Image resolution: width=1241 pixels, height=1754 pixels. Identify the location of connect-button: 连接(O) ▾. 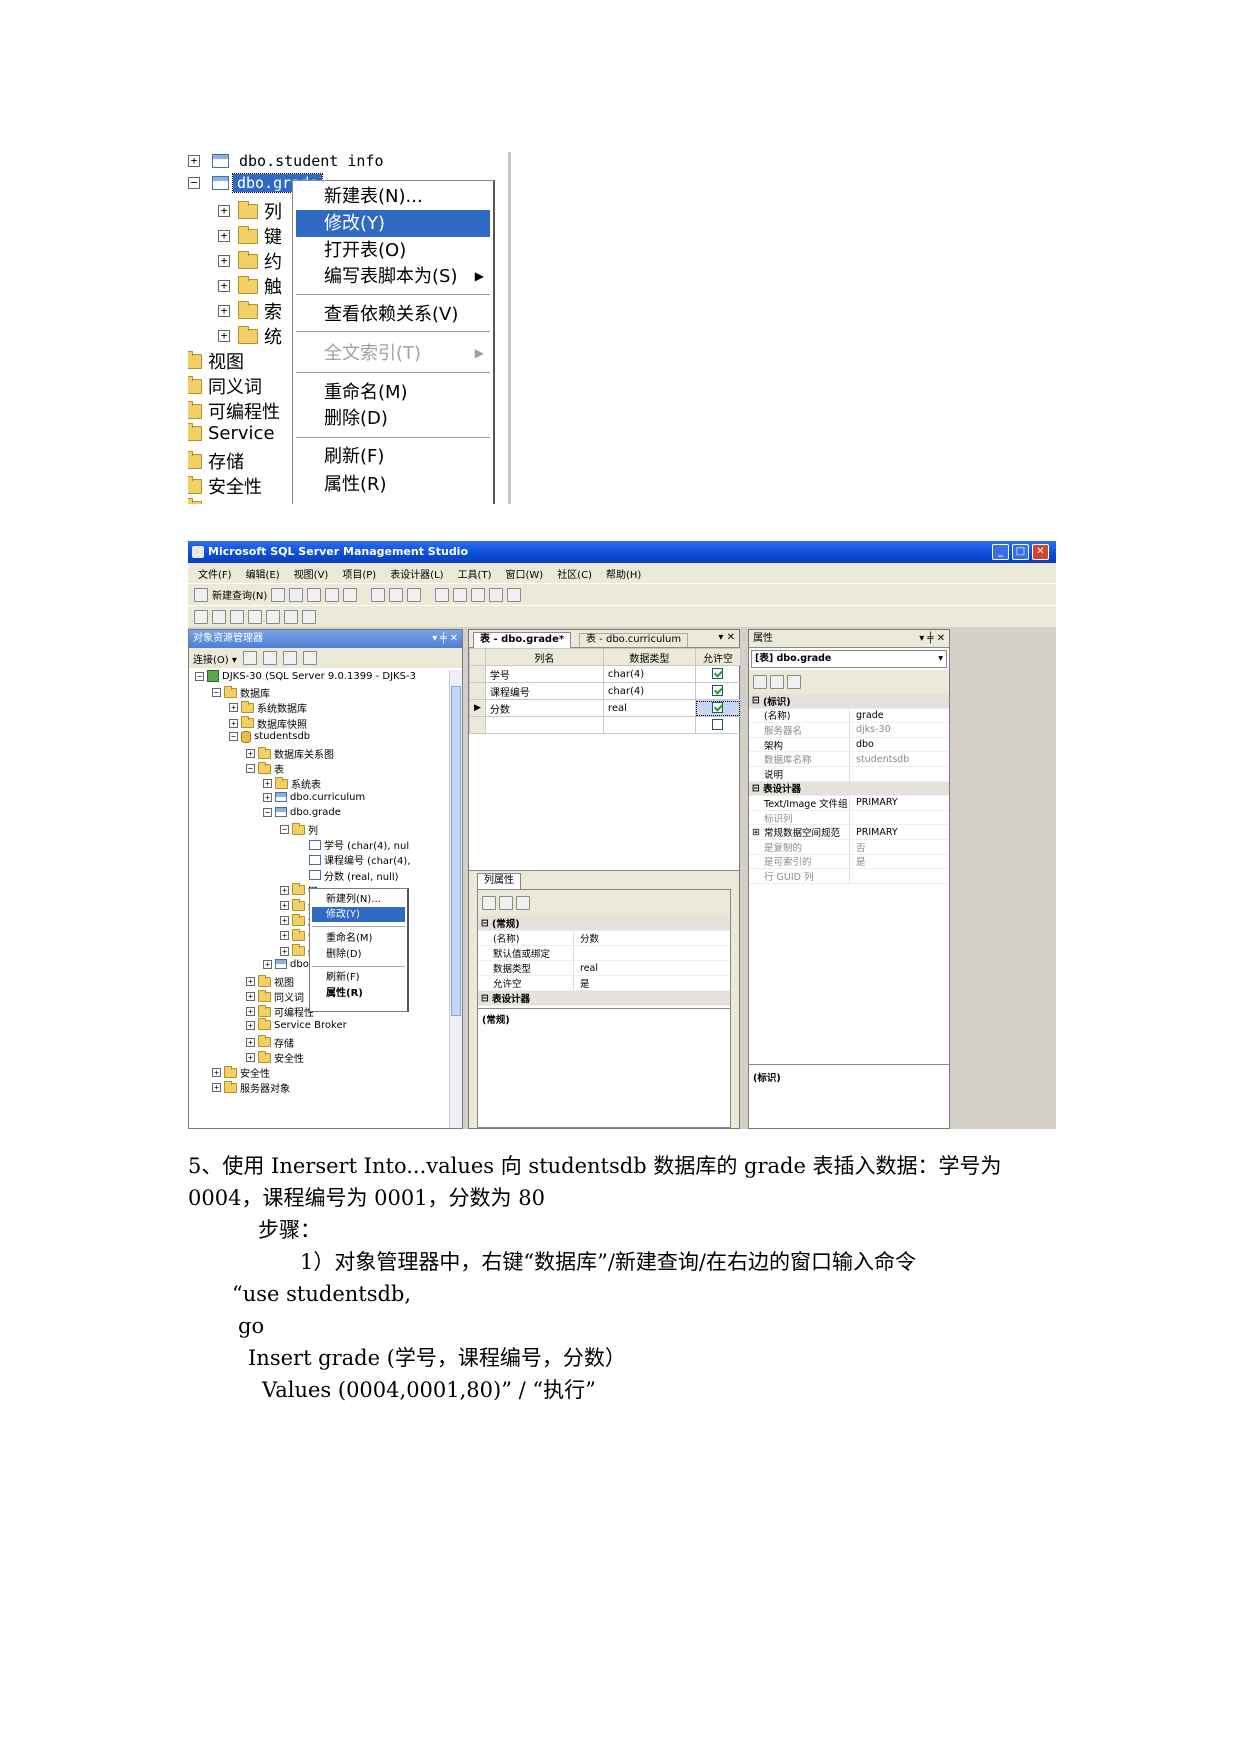
(215, 658).